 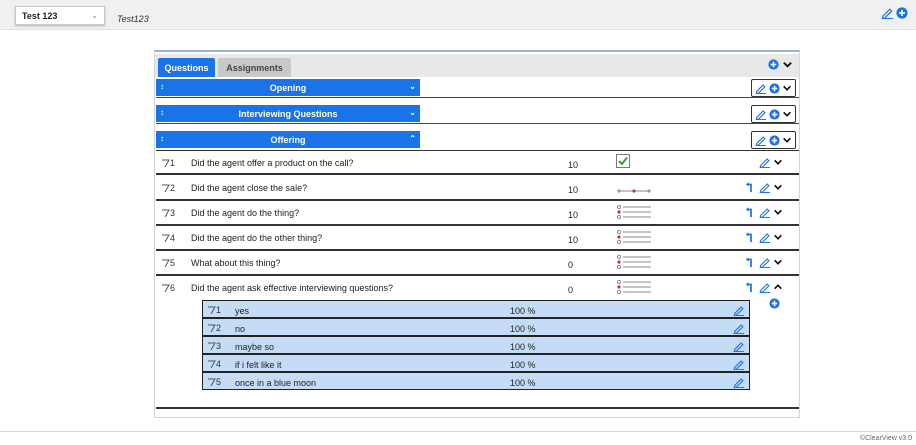 I want to click on question-number: 1, so click(x=168, y=163).